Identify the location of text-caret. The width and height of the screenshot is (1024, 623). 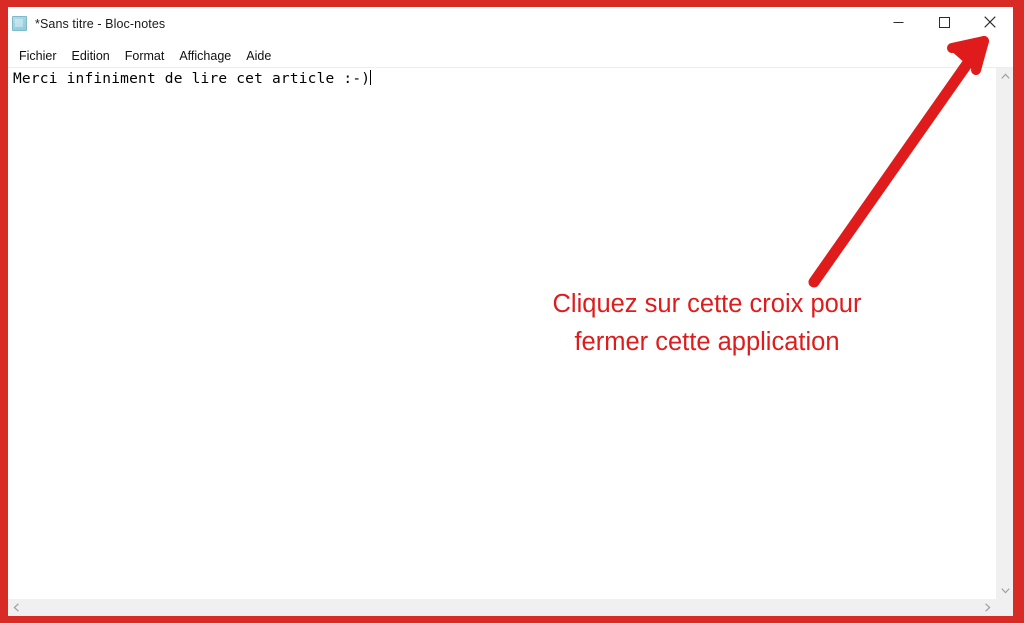
(371, 77).